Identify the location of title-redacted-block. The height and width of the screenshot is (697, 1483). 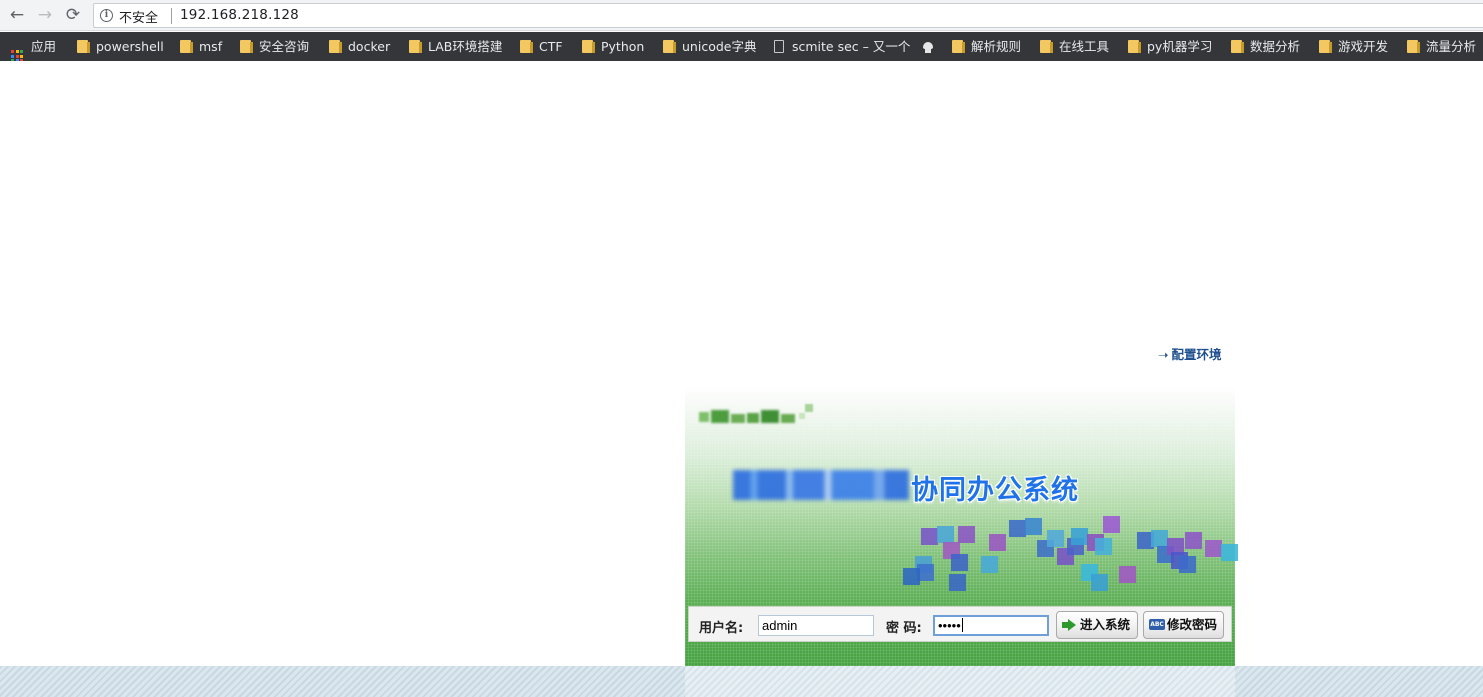
(821, 485).